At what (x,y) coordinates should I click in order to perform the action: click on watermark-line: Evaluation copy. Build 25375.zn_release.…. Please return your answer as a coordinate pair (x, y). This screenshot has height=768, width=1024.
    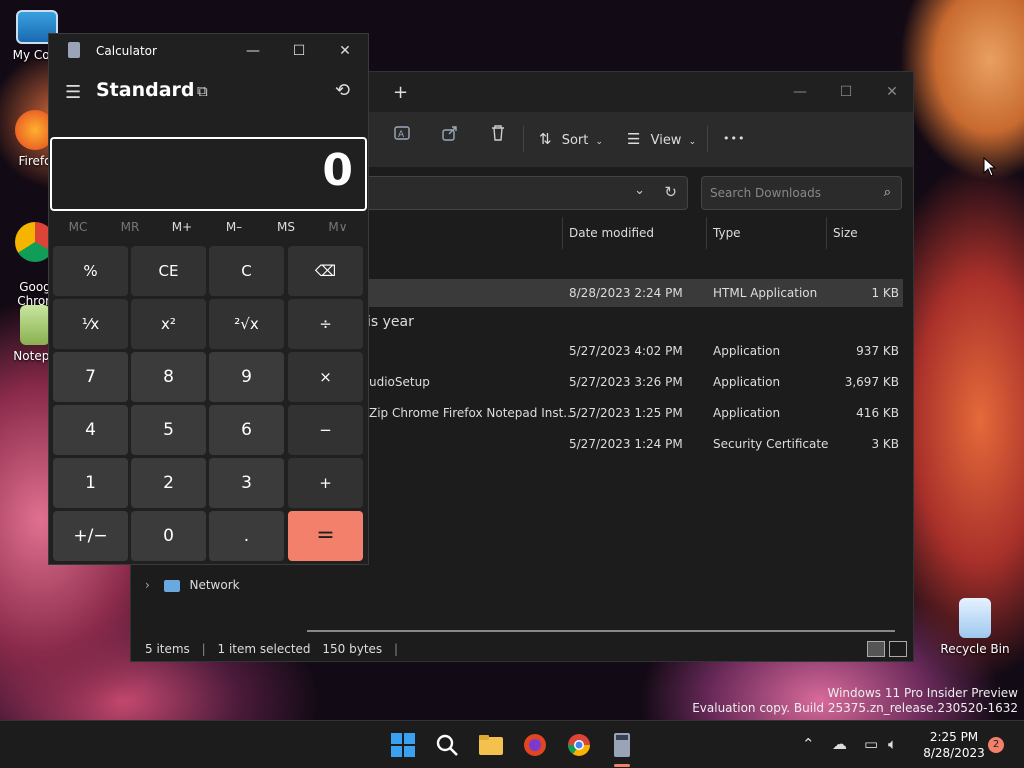
    Looking at the image, I should click on (855, 708).